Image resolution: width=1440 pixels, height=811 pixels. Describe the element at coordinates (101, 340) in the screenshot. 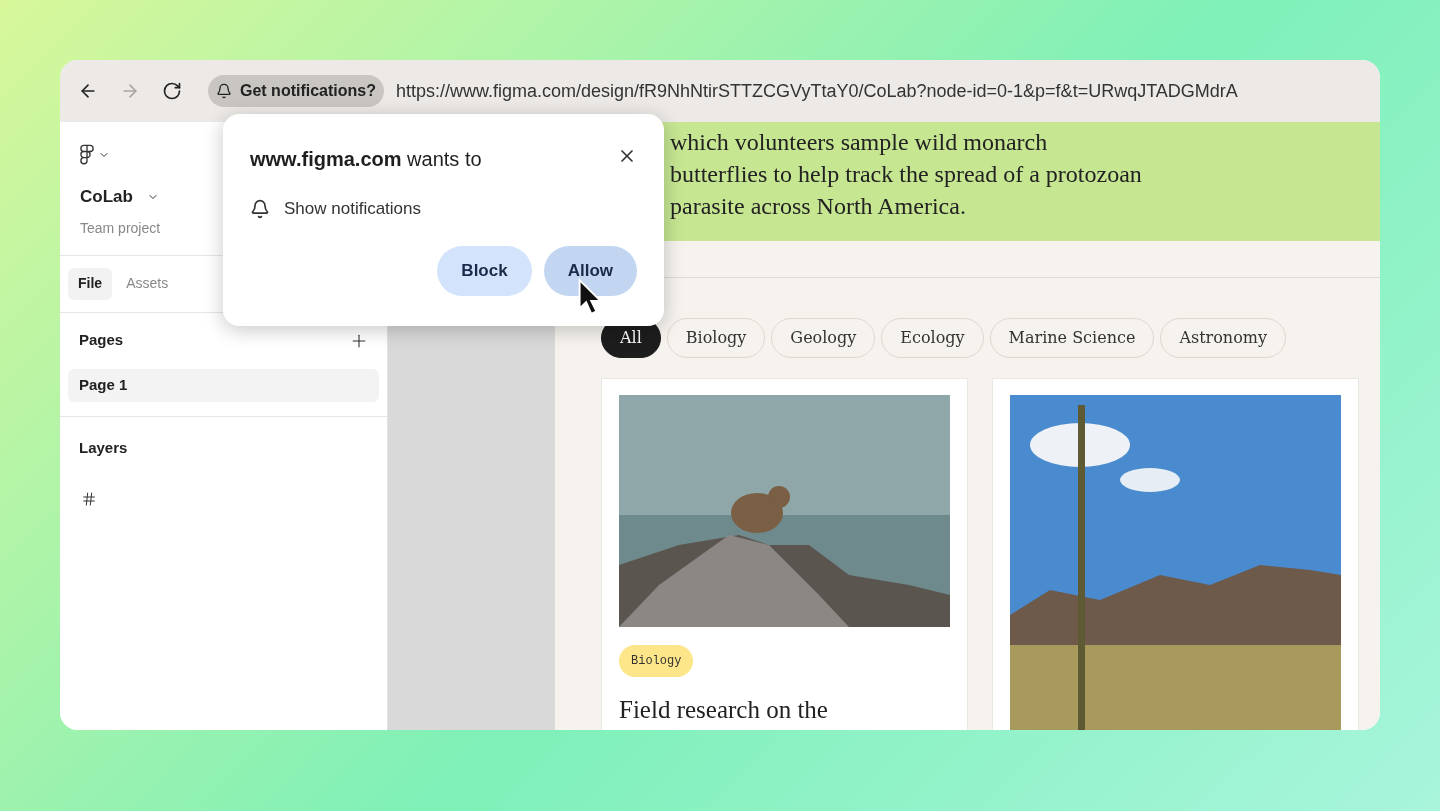

I see `pages-heading: Pages` at that location.